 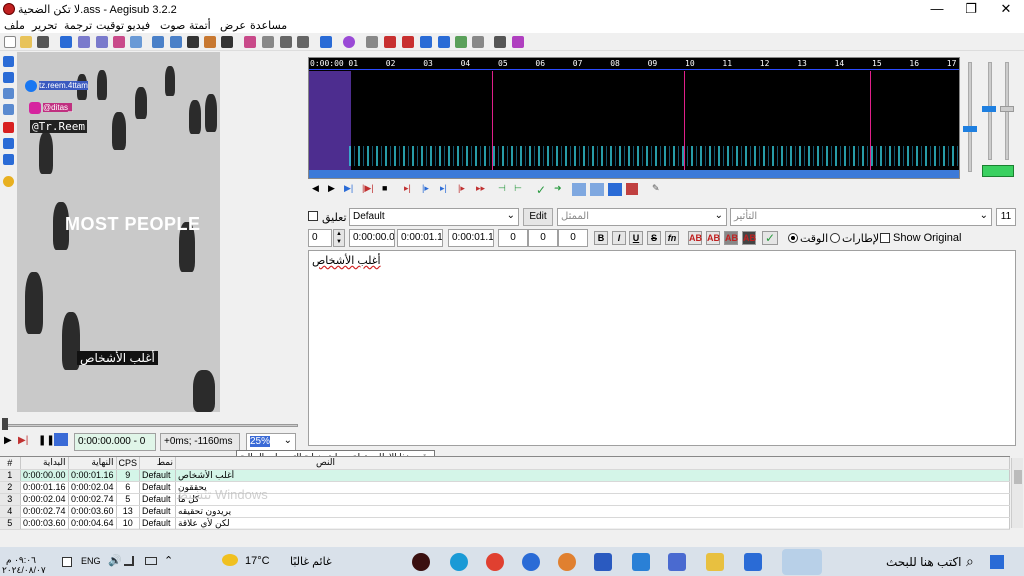 What do you see at coordinates (677, 562) in the screenshot?
I see `store-icon` at bounding box center [677, 562].